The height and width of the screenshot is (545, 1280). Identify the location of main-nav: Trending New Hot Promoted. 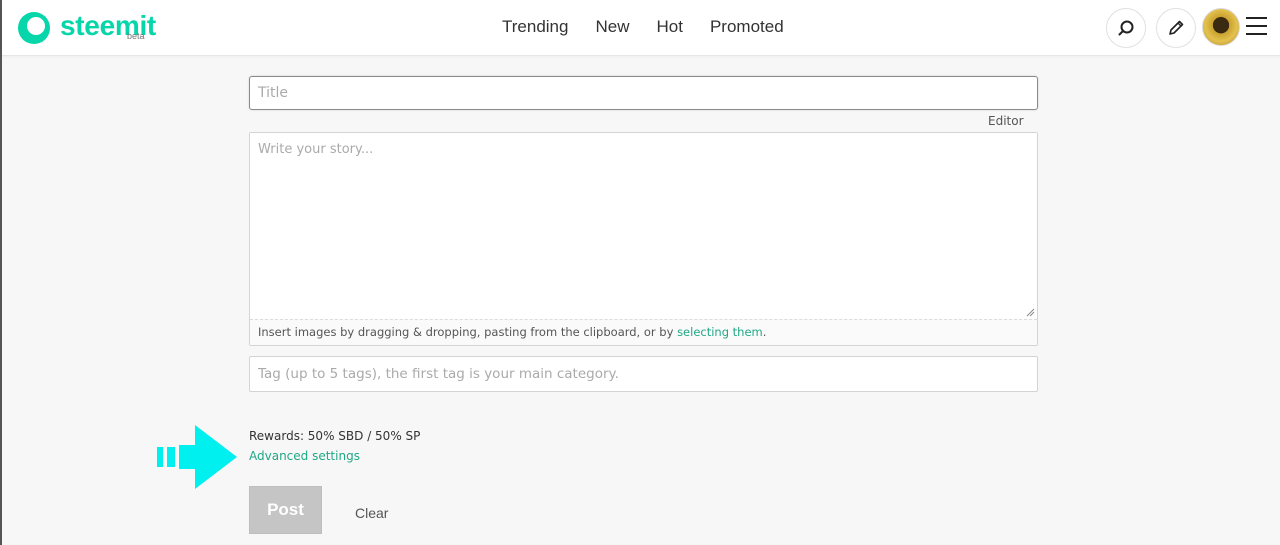
(656, 27).